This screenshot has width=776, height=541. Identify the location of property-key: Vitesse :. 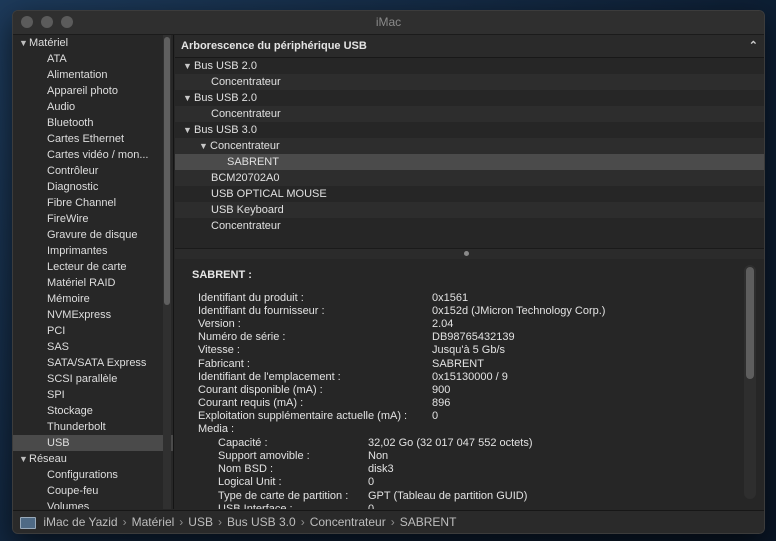
(219, 350).